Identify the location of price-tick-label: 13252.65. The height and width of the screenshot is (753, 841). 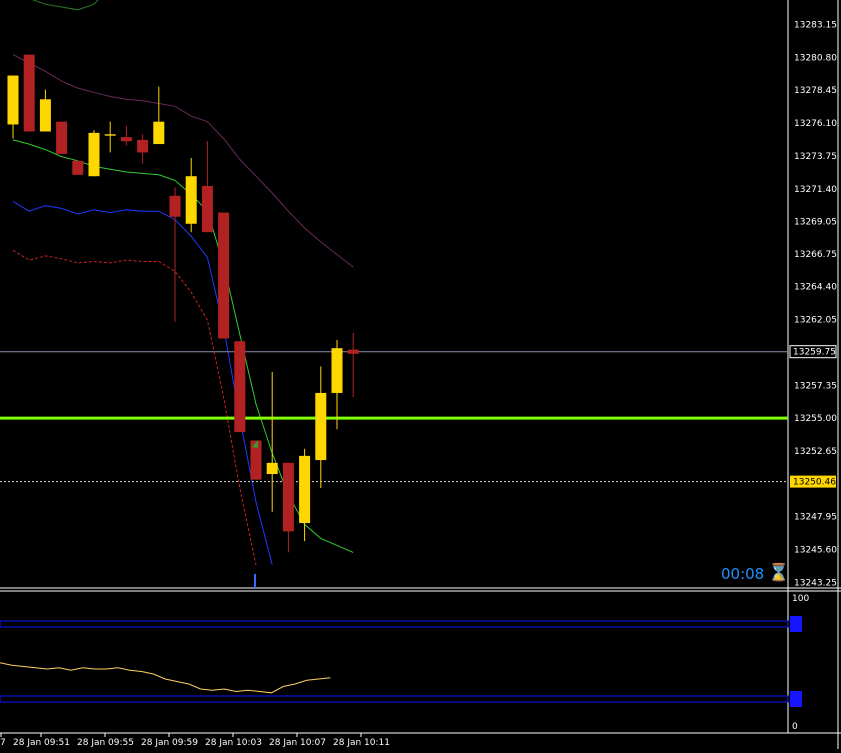
(815, 452).